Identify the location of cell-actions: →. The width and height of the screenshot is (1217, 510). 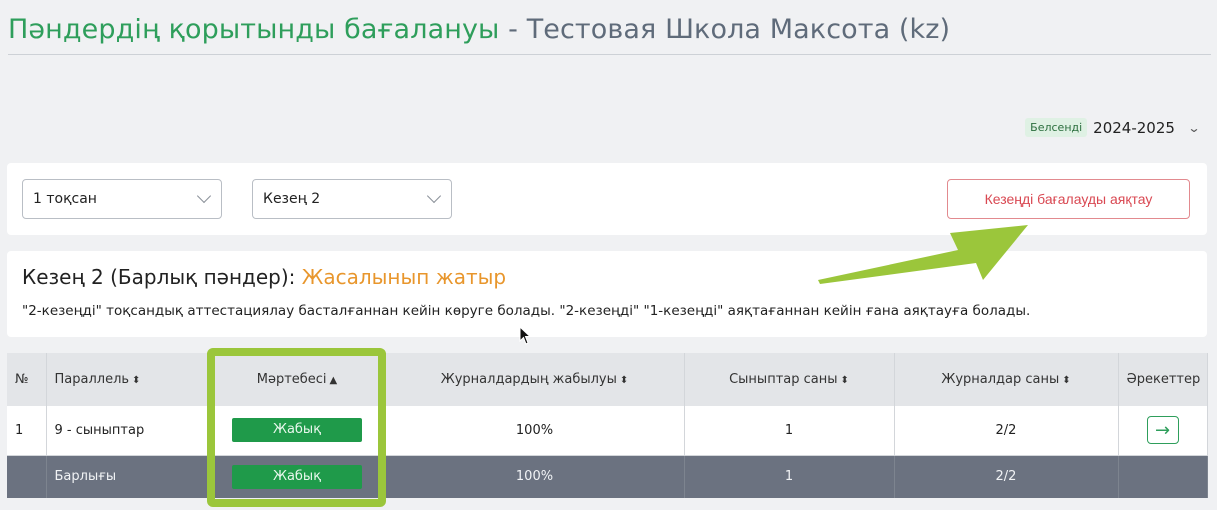
(1163, 431).